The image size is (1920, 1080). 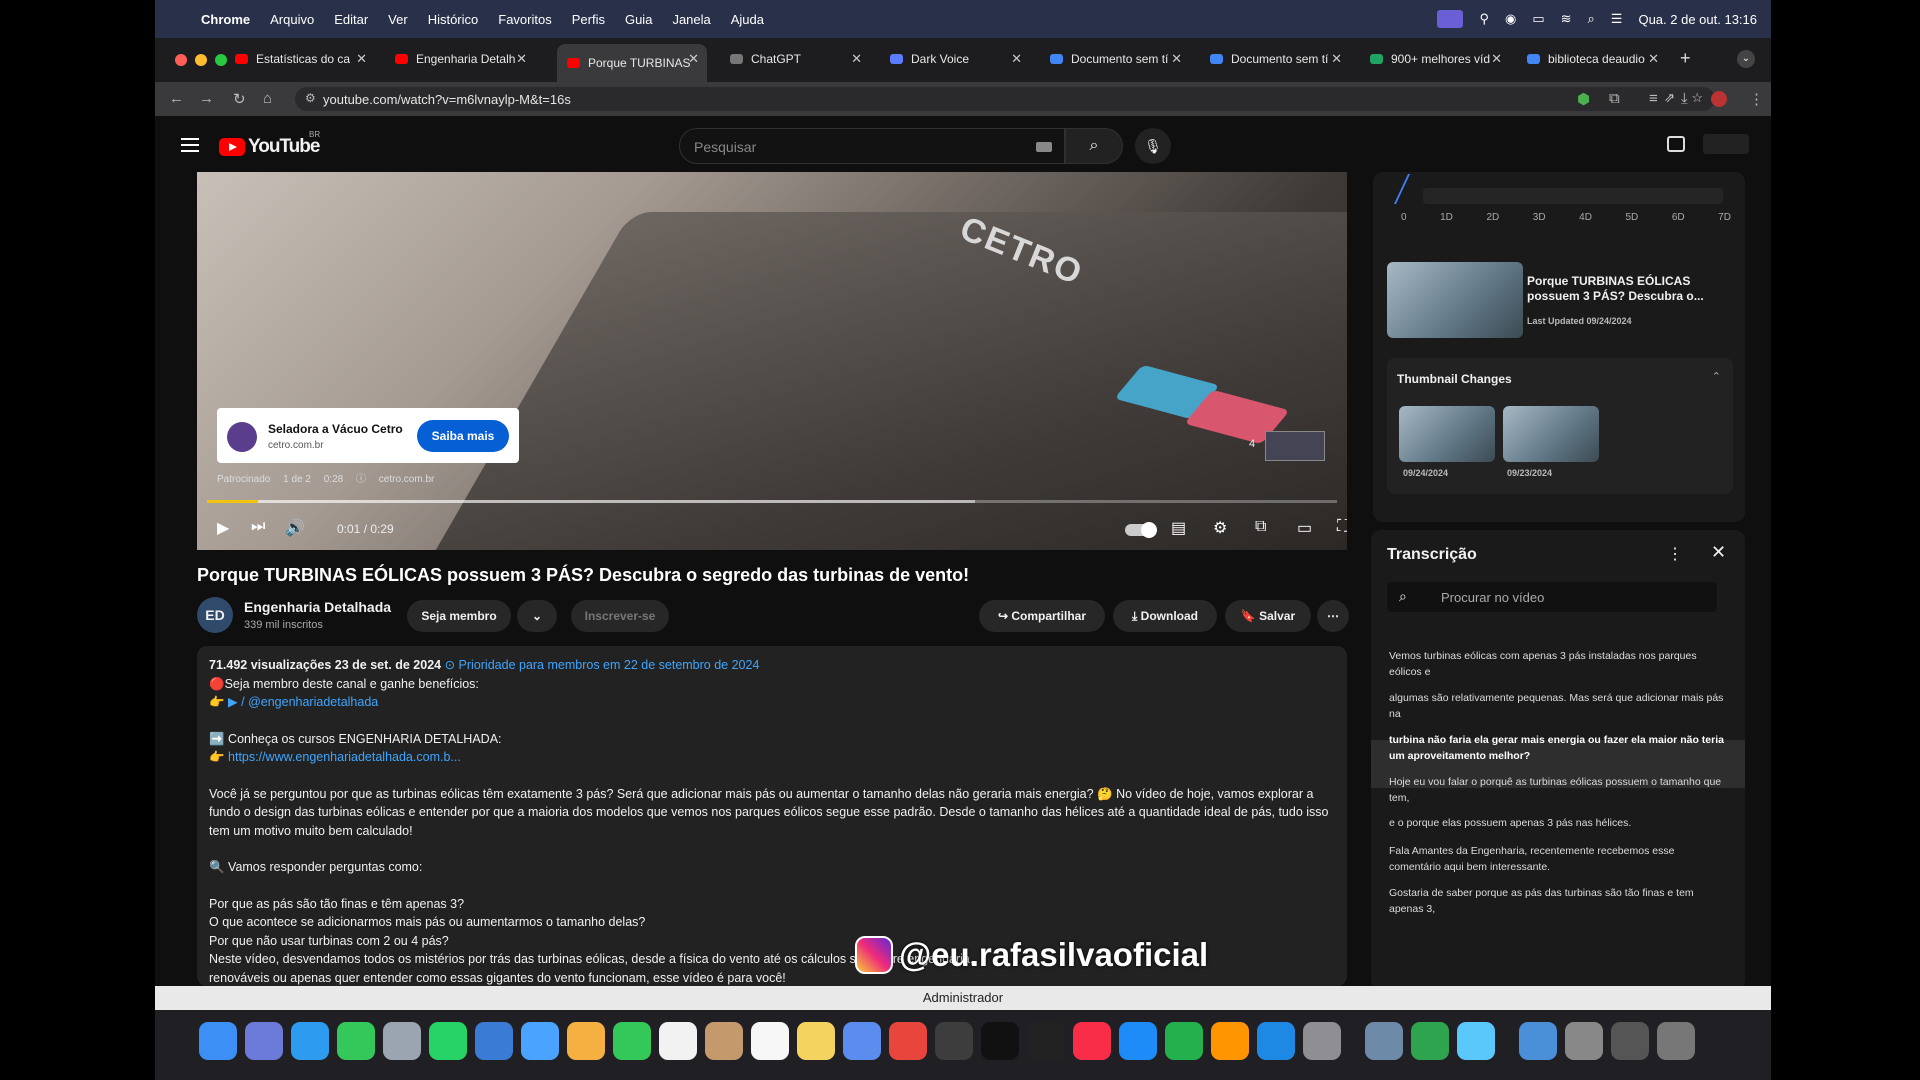 What do you see at coordinates (1275, 59) in the screenshot?
I see `tab-7: Documento sem tí ✕` at bounding box center [1275, 59].